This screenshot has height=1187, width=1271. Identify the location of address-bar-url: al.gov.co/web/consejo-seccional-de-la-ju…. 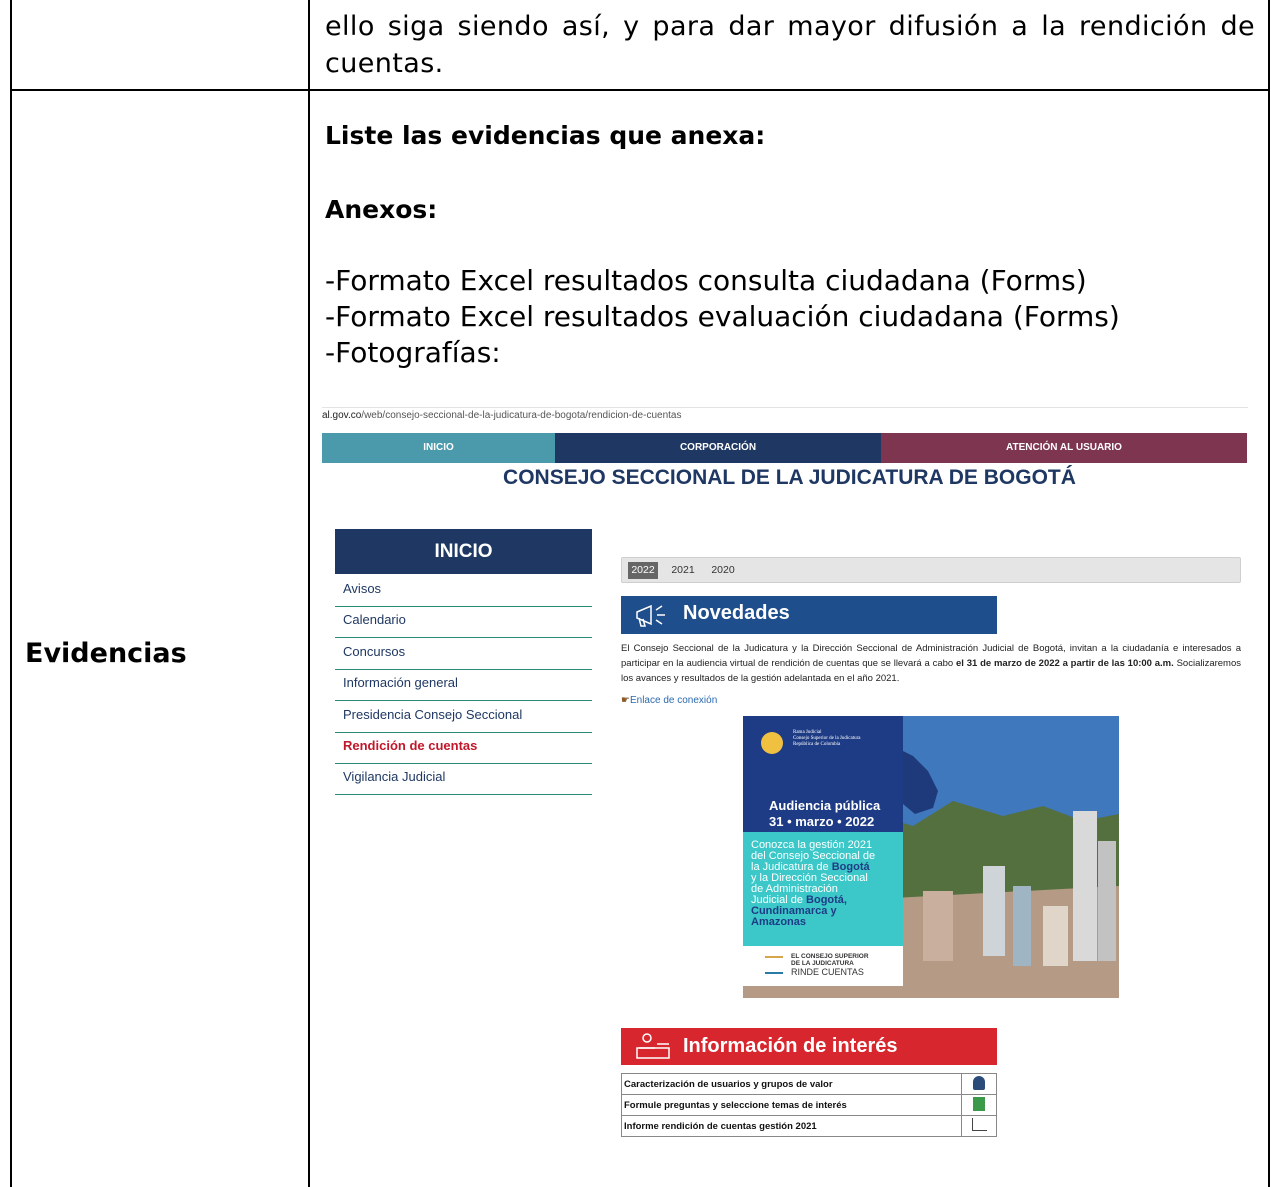
(501, 415).